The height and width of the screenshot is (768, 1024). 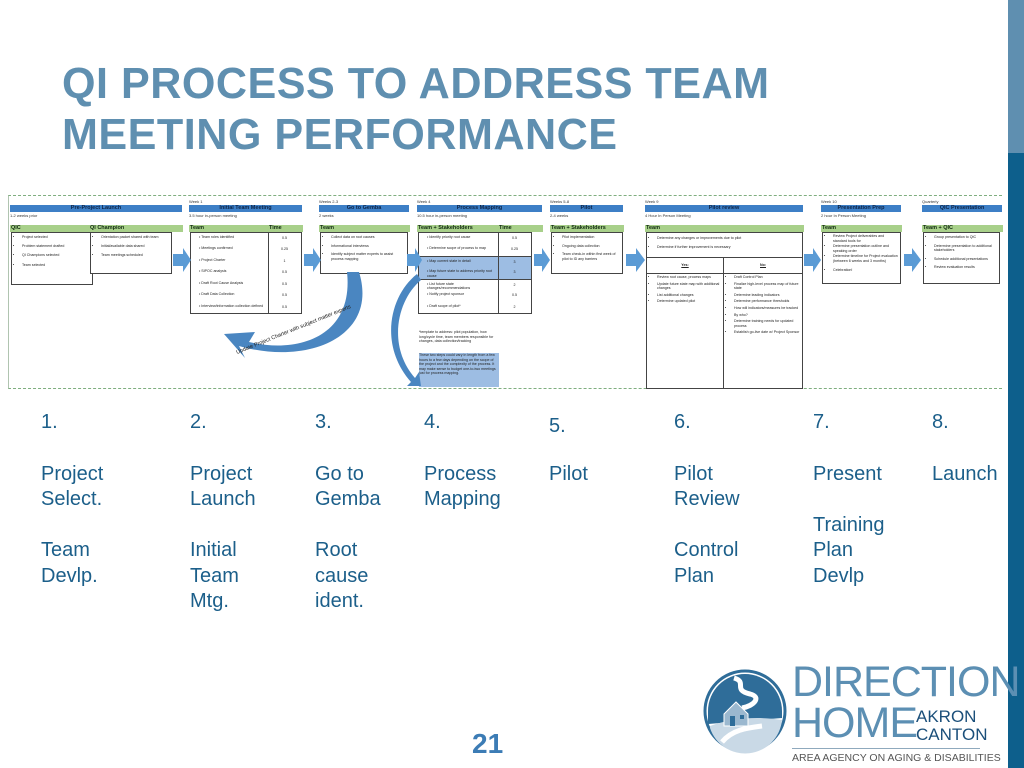 I want to click on step-7: 7. Present Training Plan Devlp, so click(x=849, y=499).